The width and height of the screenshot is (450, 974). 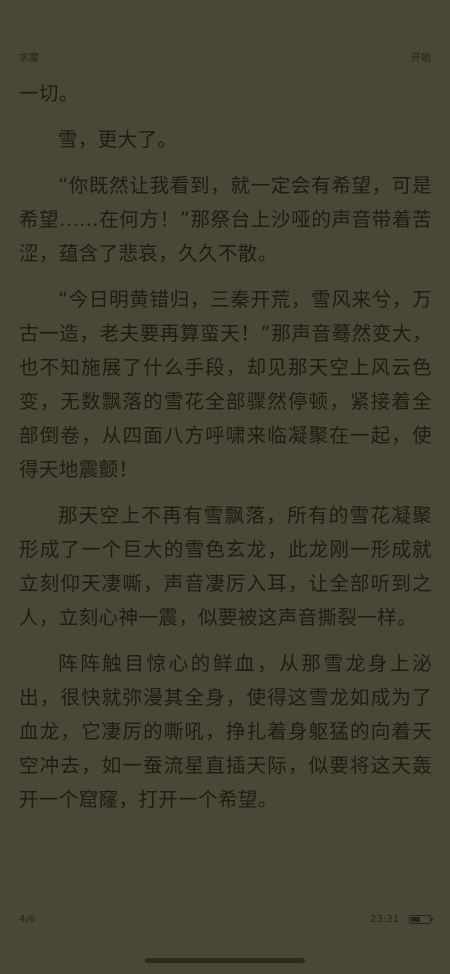 What do you see at coordinates (421, 919) in the screenshot?
I see `battery-icon` at bounding box center [421, 919].